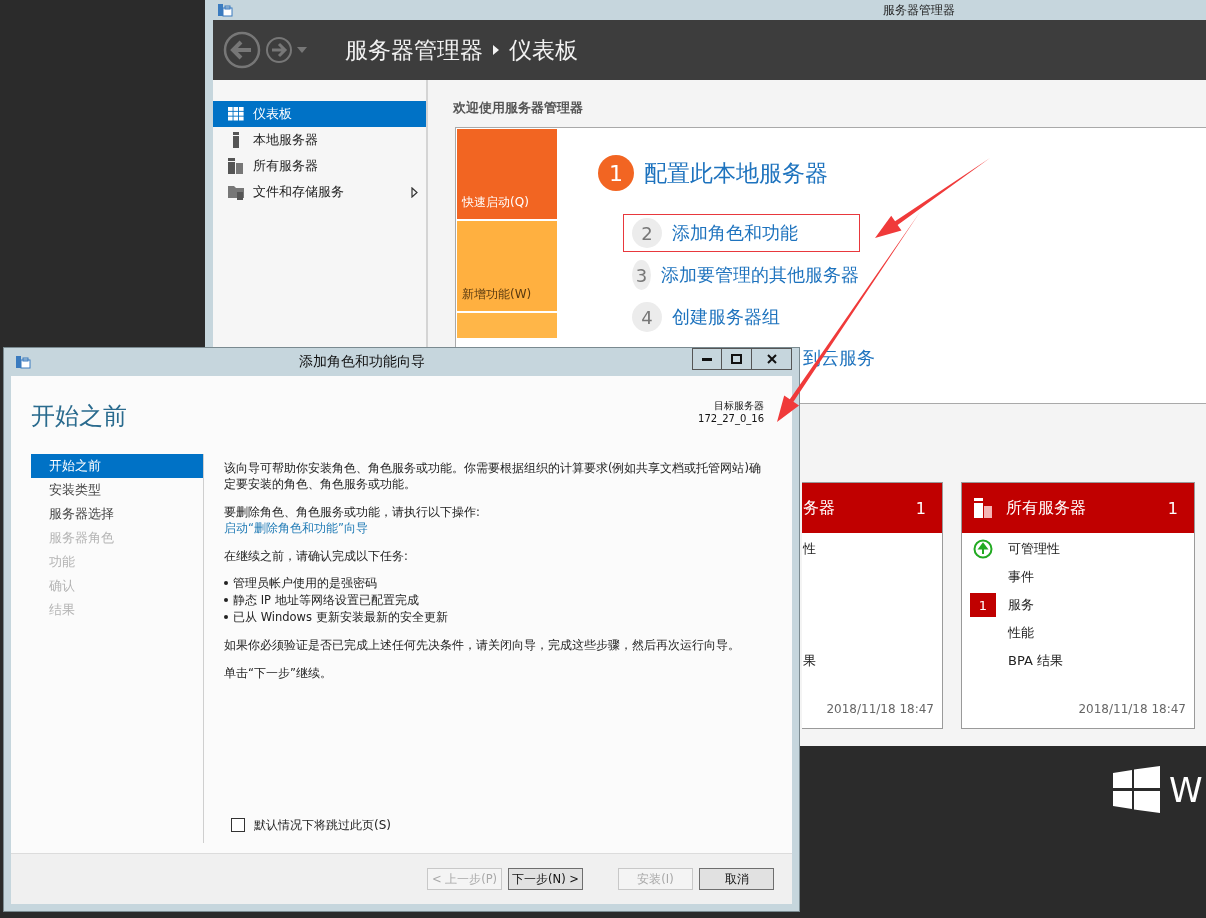  I want to click on tile-item-link: 可管理性, so click(1034, 549).